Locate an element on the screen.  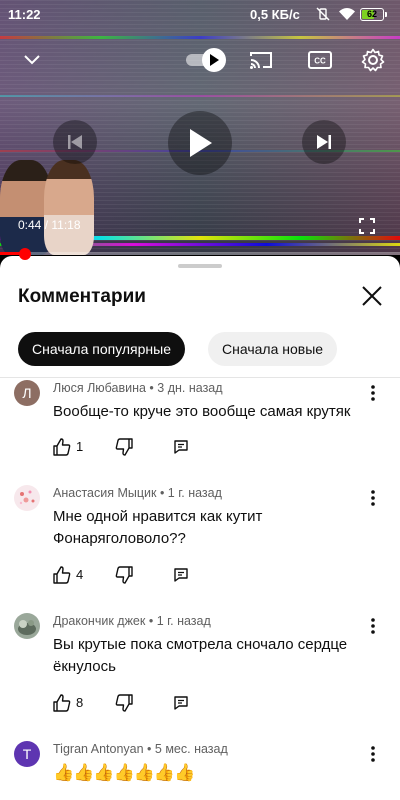
comment-text: 👍👍👍👍👍👍👍 is located at coordinates (124, 772).